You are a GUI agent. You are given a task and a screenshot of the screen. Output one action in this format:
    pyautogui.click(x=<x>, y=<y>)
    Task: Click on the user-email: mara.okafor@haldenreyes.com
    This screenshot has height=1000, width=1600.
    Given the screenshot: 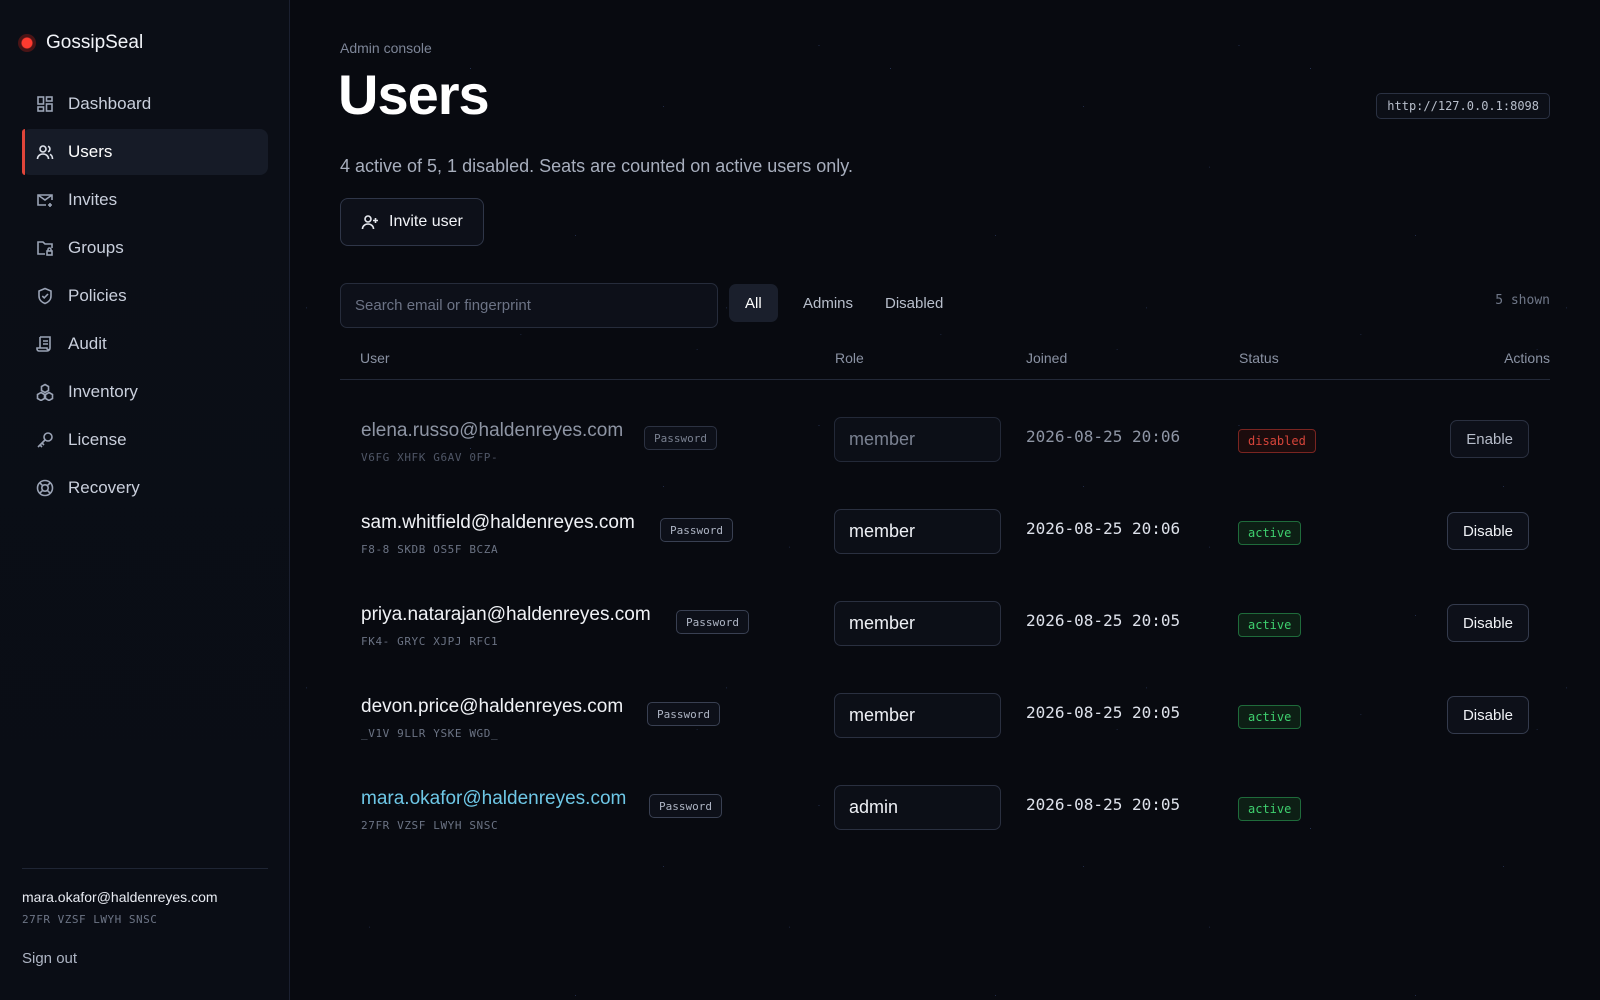 What is the action you would take?
    pyautogui.click(x=494, y=798)
    